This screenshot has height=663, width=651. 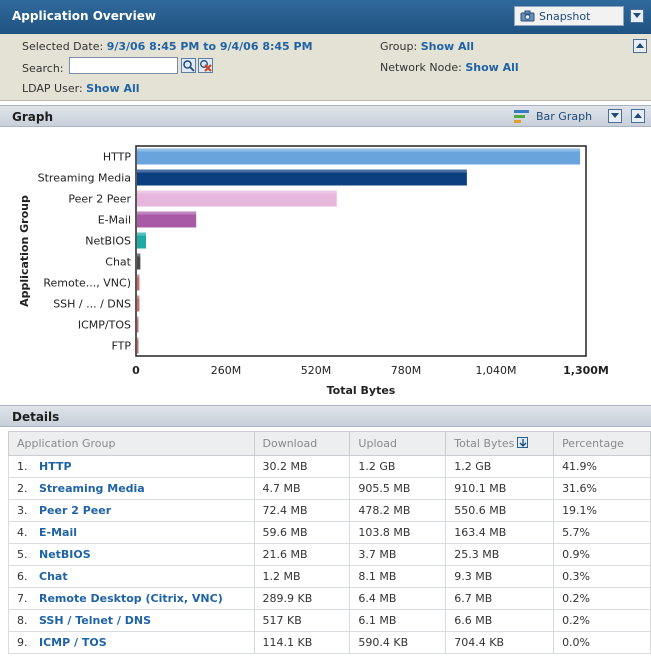 I want to click on cell-upload: 6.4 MB, so click(x=398, y=598).